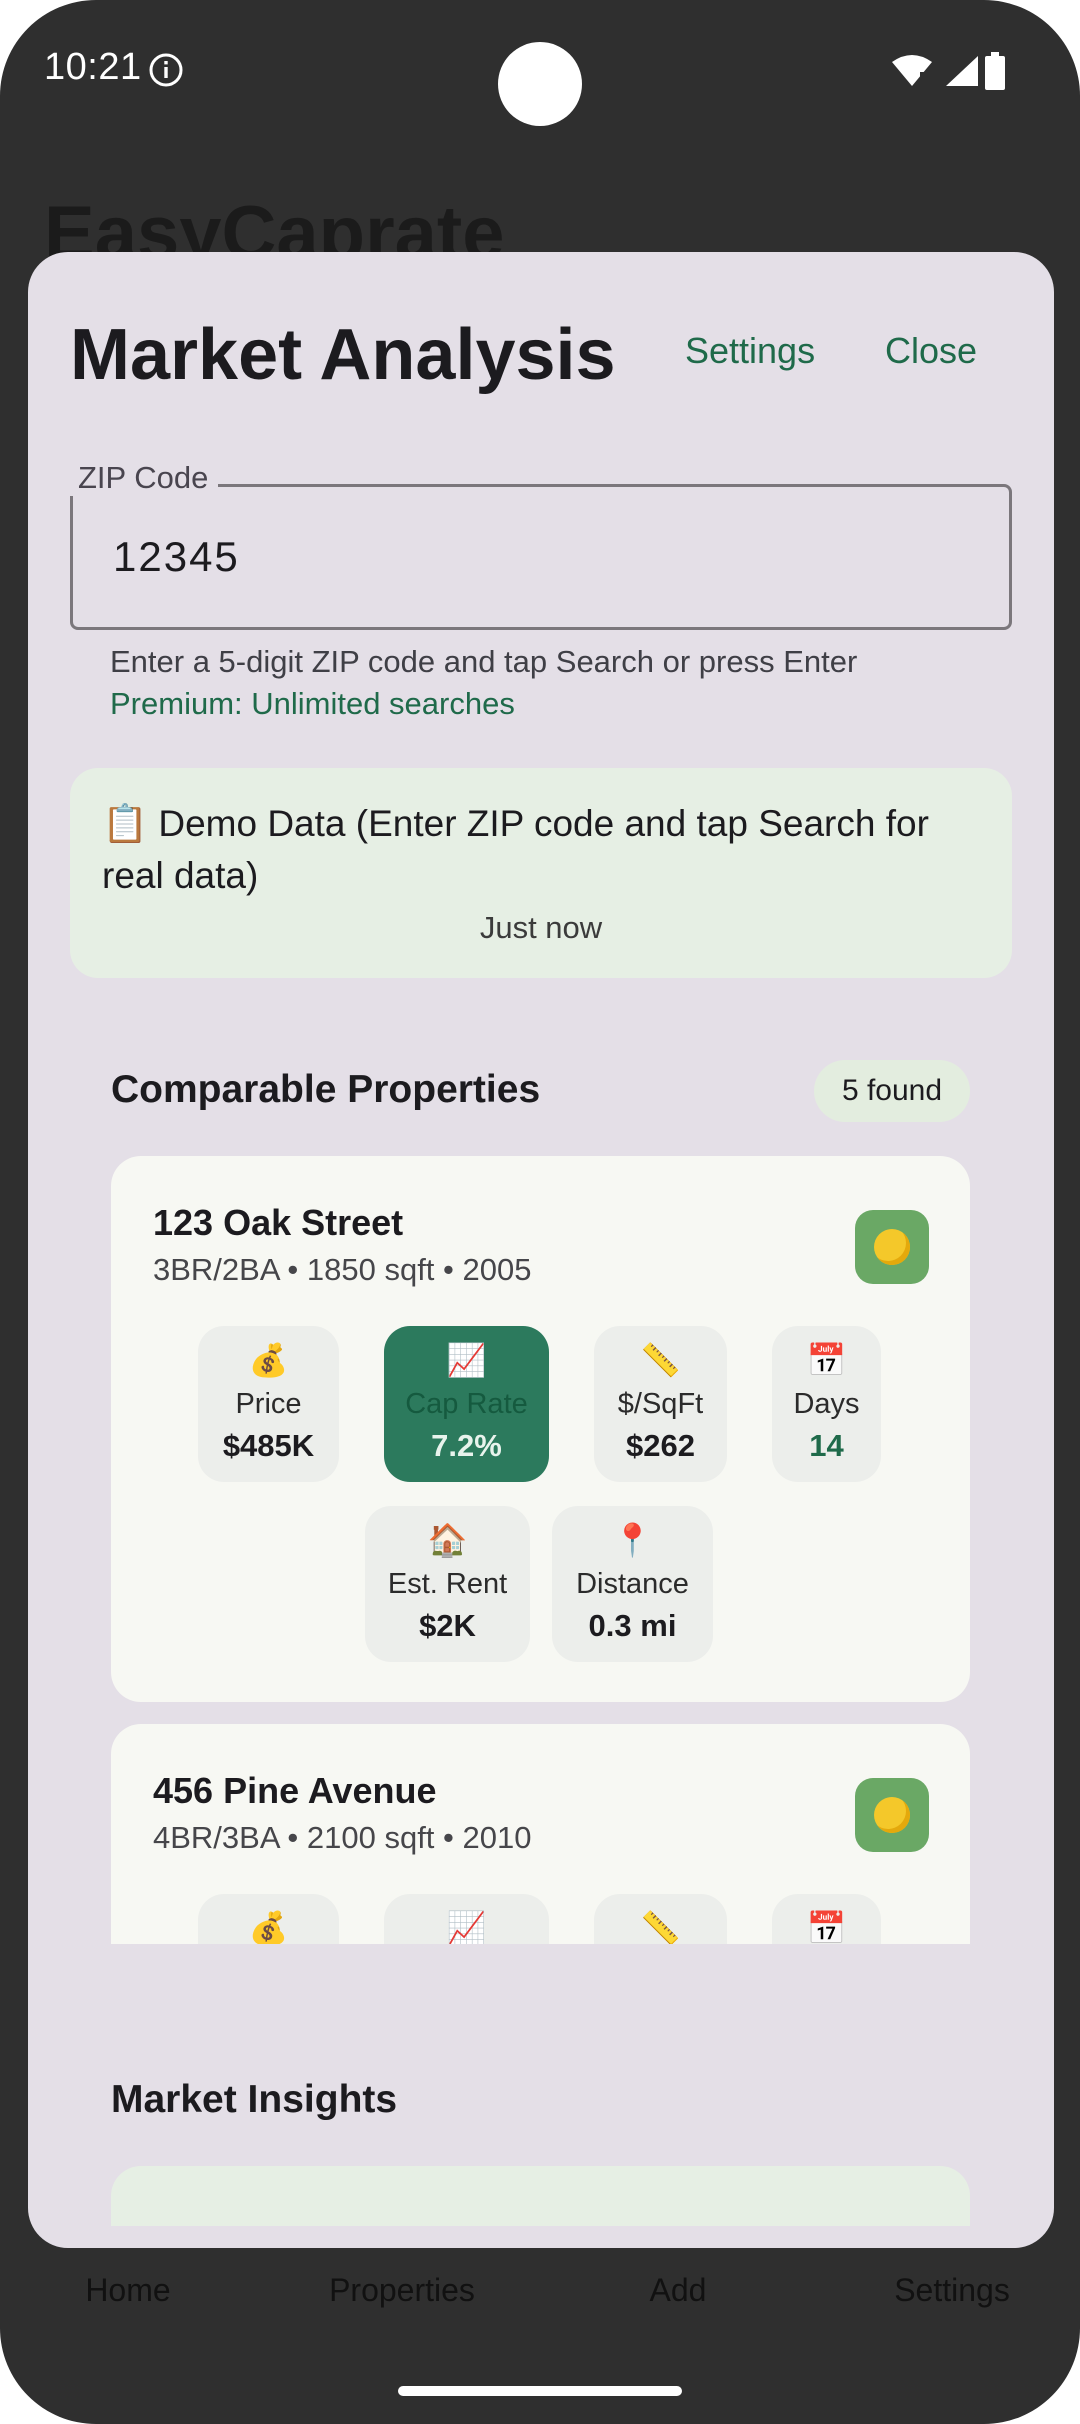  What do you see at coordinates (278, 1222) in the screenshot?
I see `property-address: 123 Oak Street` at bounding box center [278, 1222].